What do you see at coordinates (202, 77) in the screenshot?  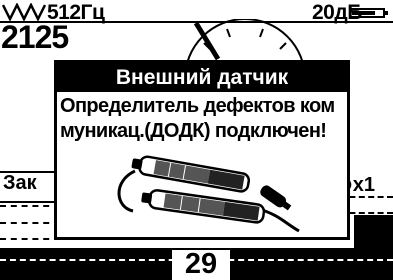 I see `dialog-title: Внешний датчик` at bounding box center [202, 77].